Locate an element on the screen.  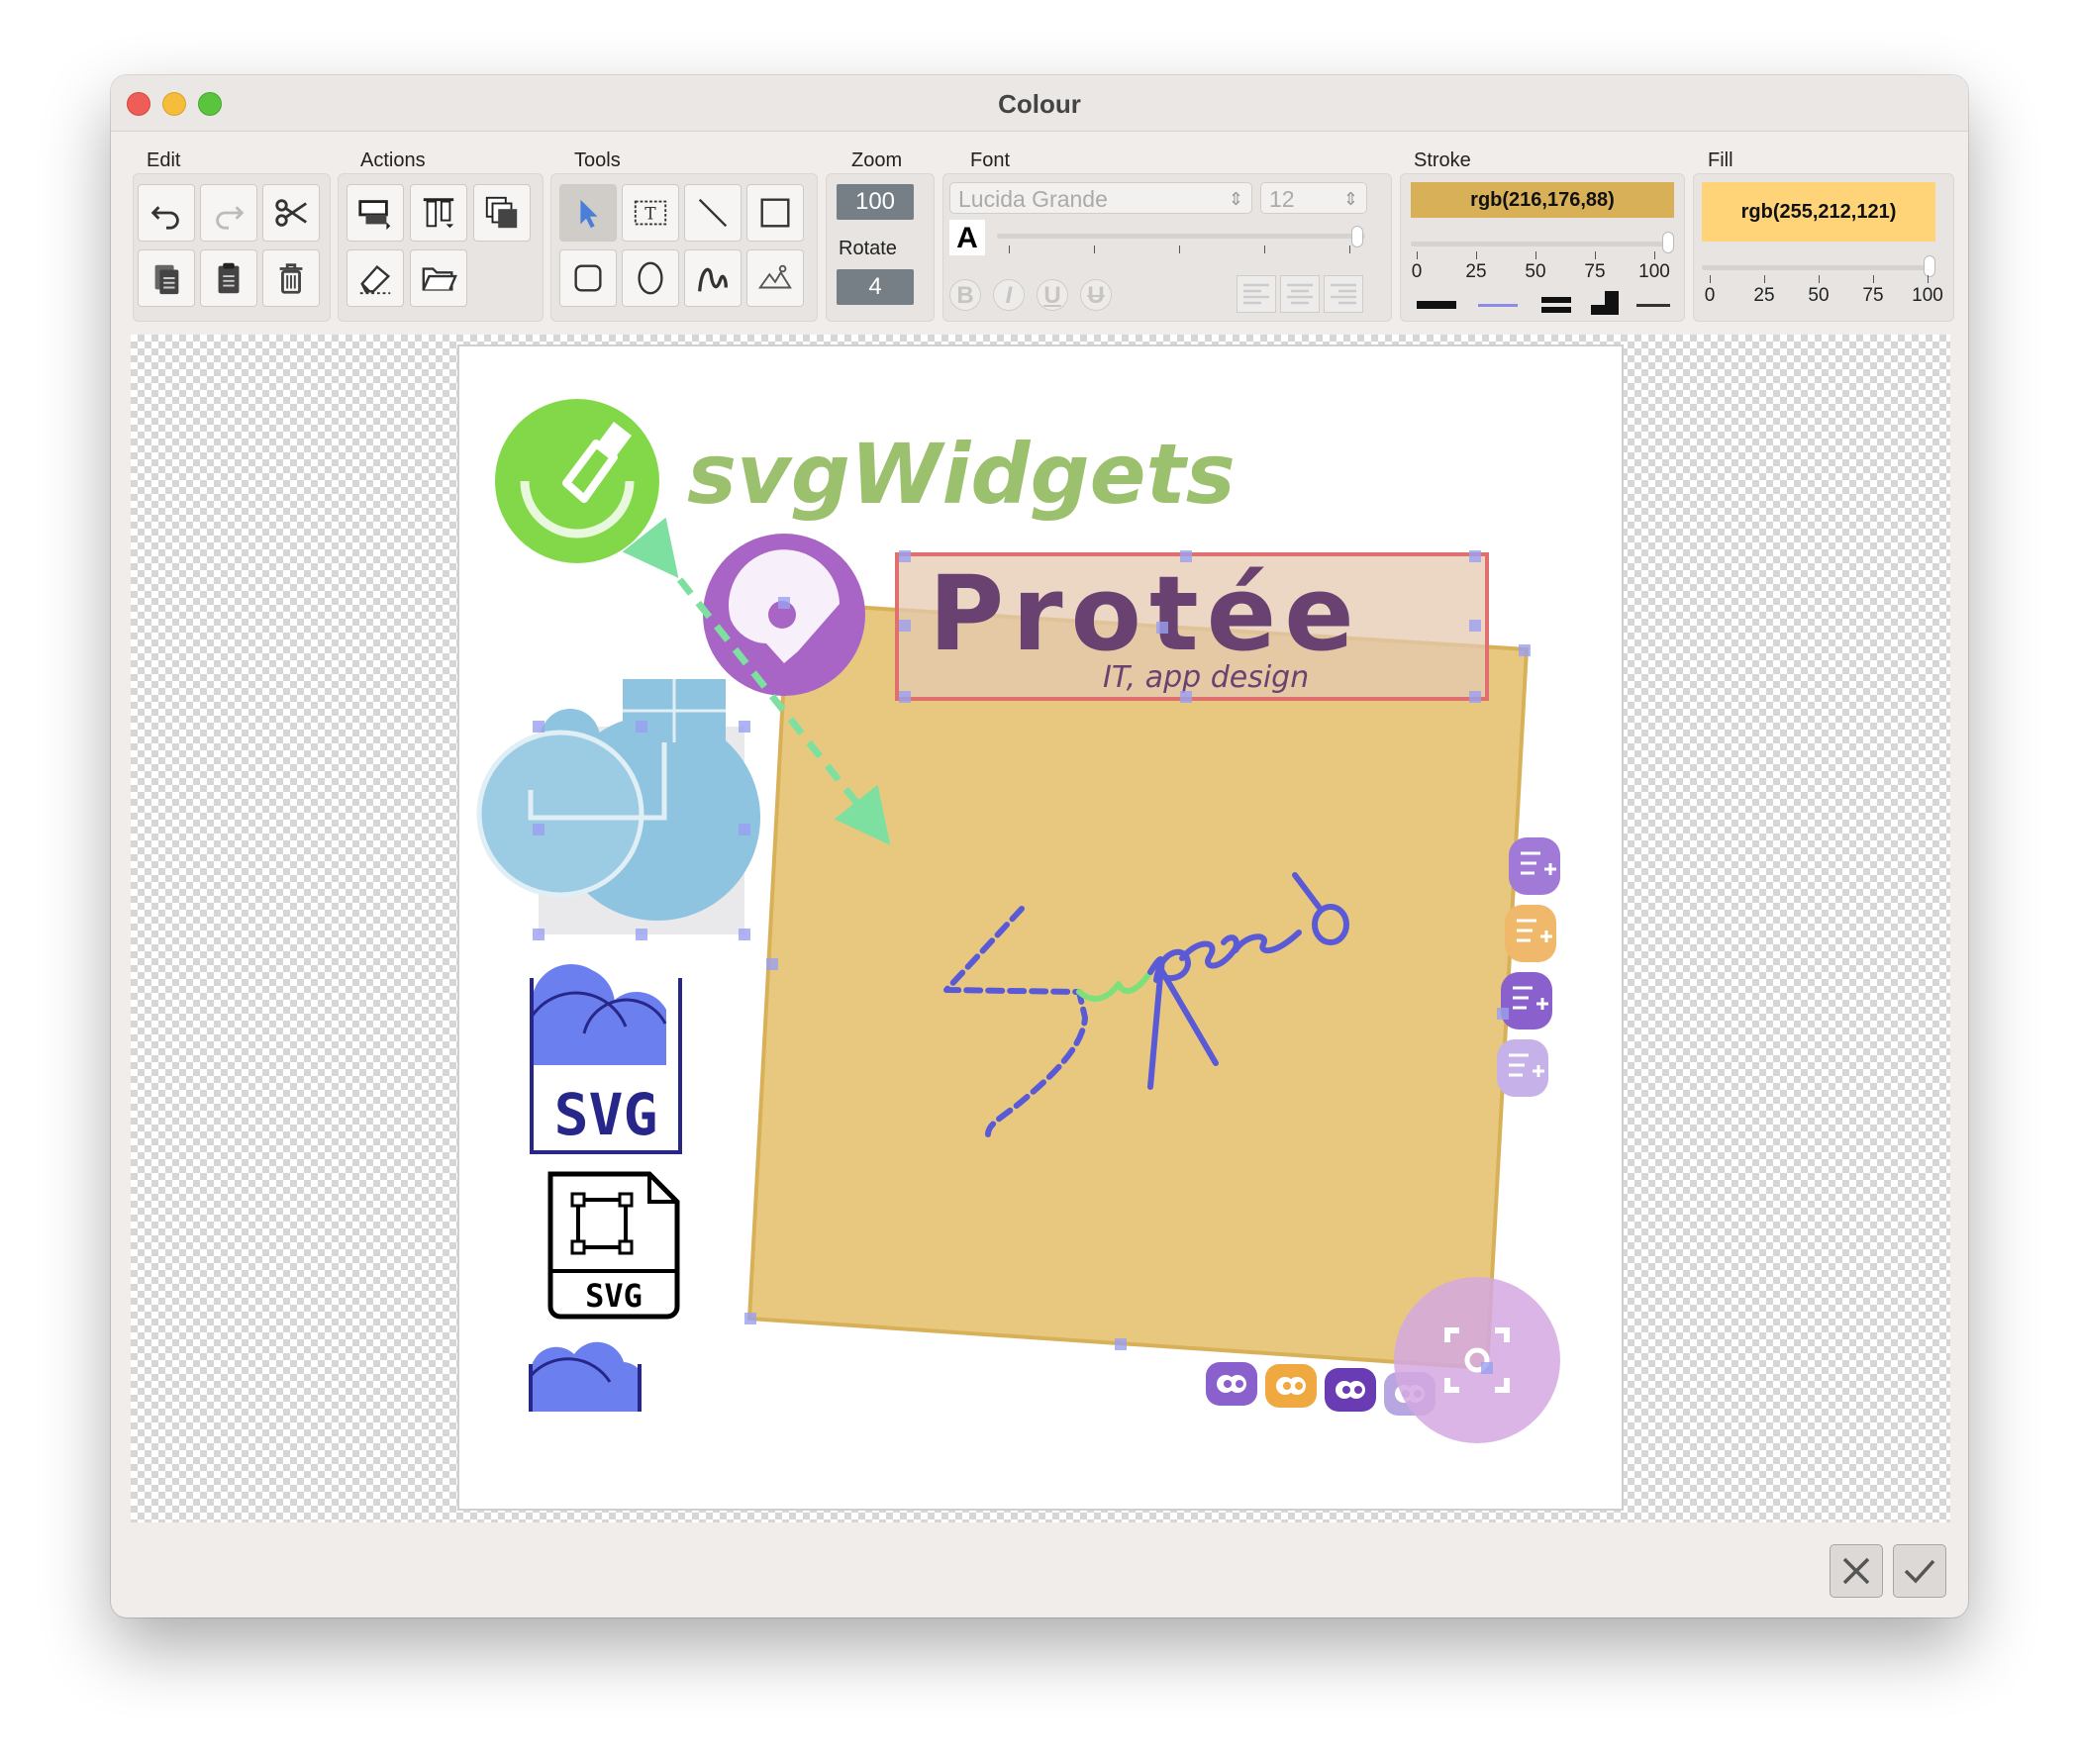
copy-button is located at coordinates (166, 278).